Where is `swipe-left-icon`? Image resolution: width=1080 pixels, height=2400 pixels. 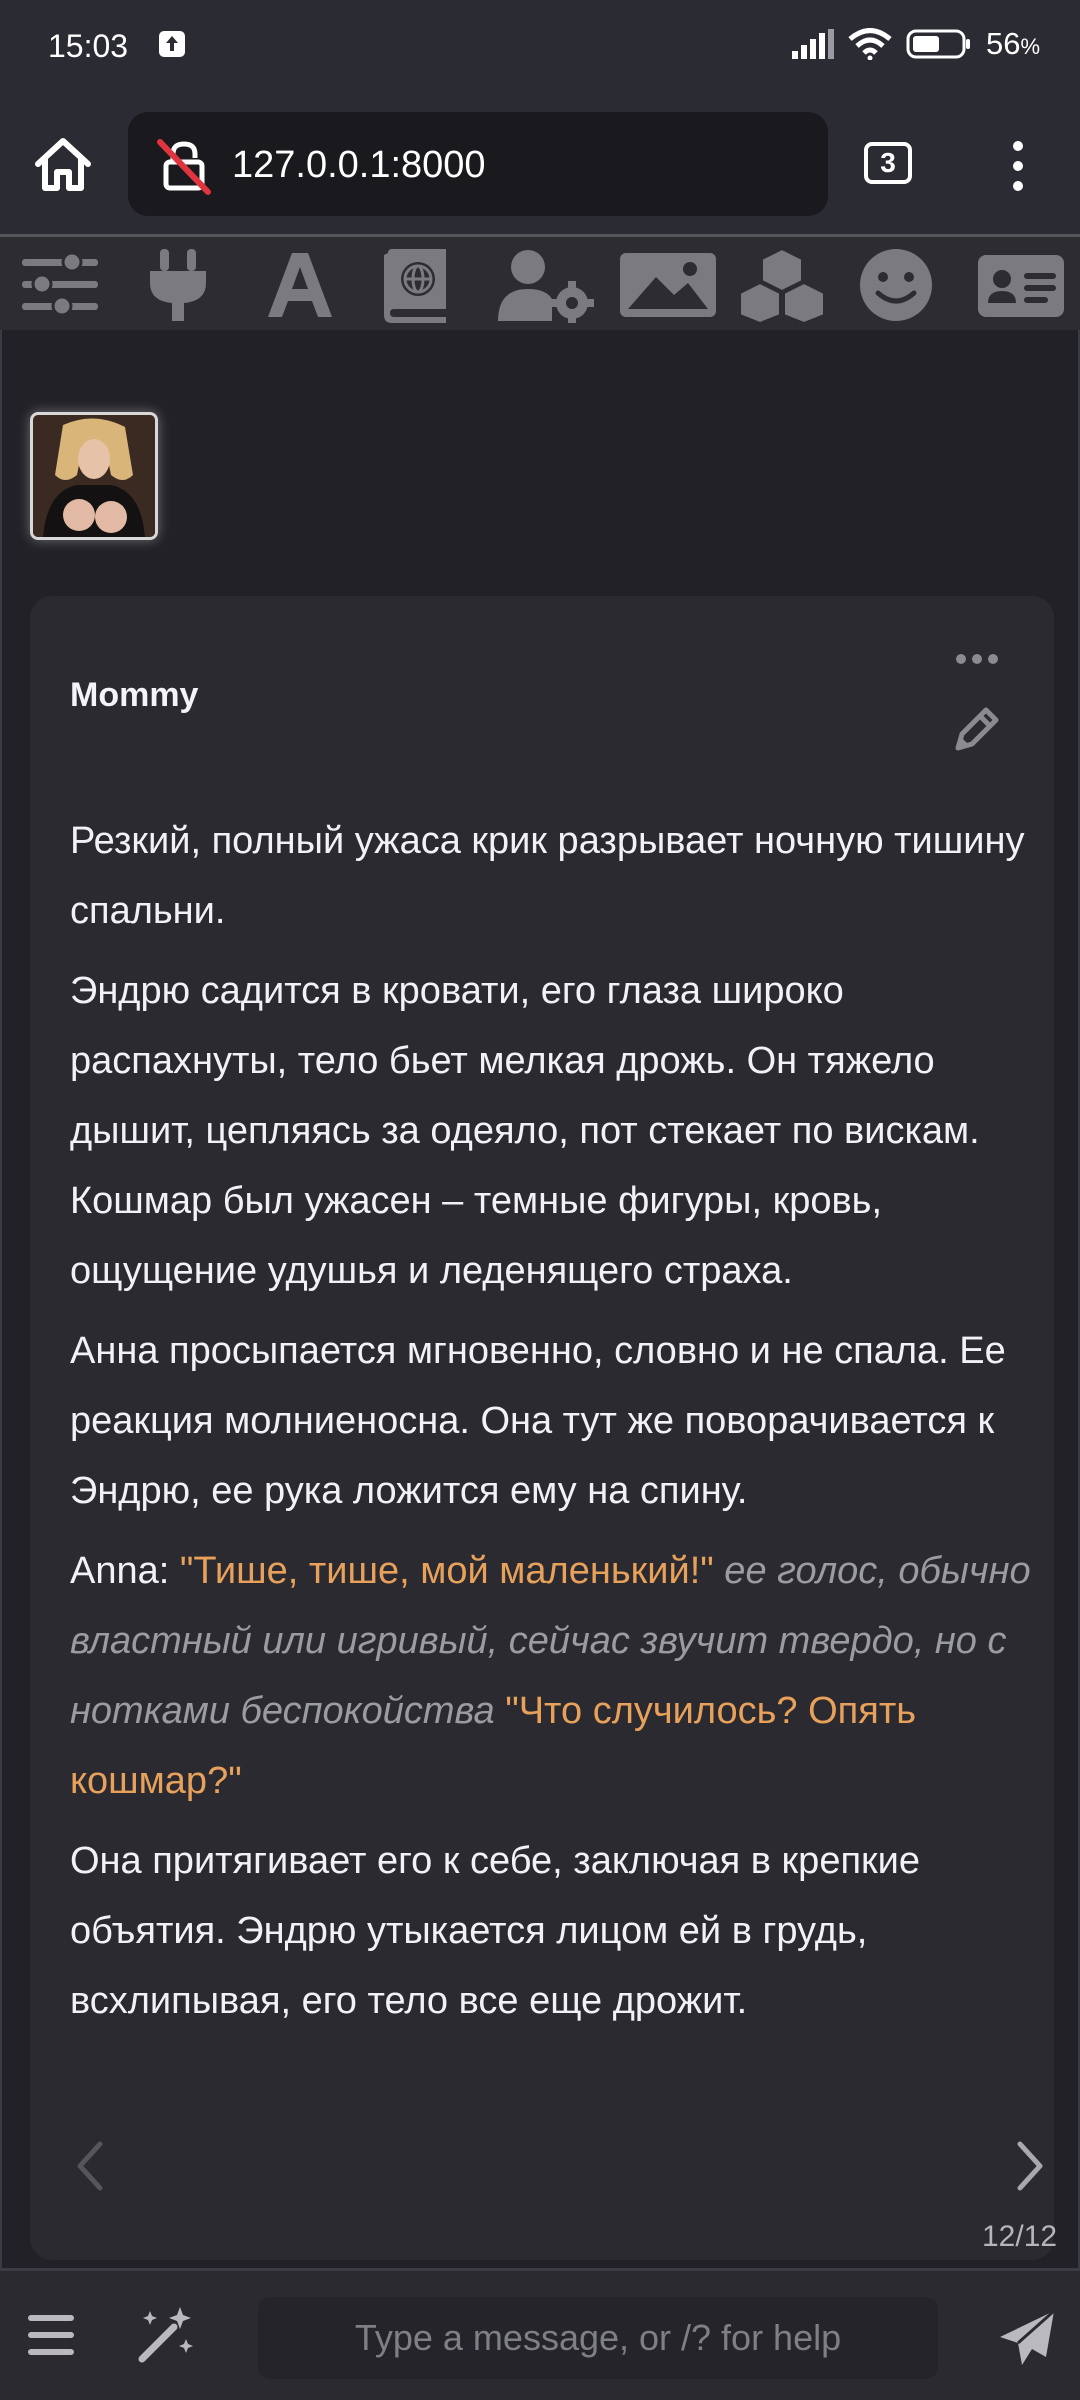
swipe-left-icon is located at coordinates (90, 2166).